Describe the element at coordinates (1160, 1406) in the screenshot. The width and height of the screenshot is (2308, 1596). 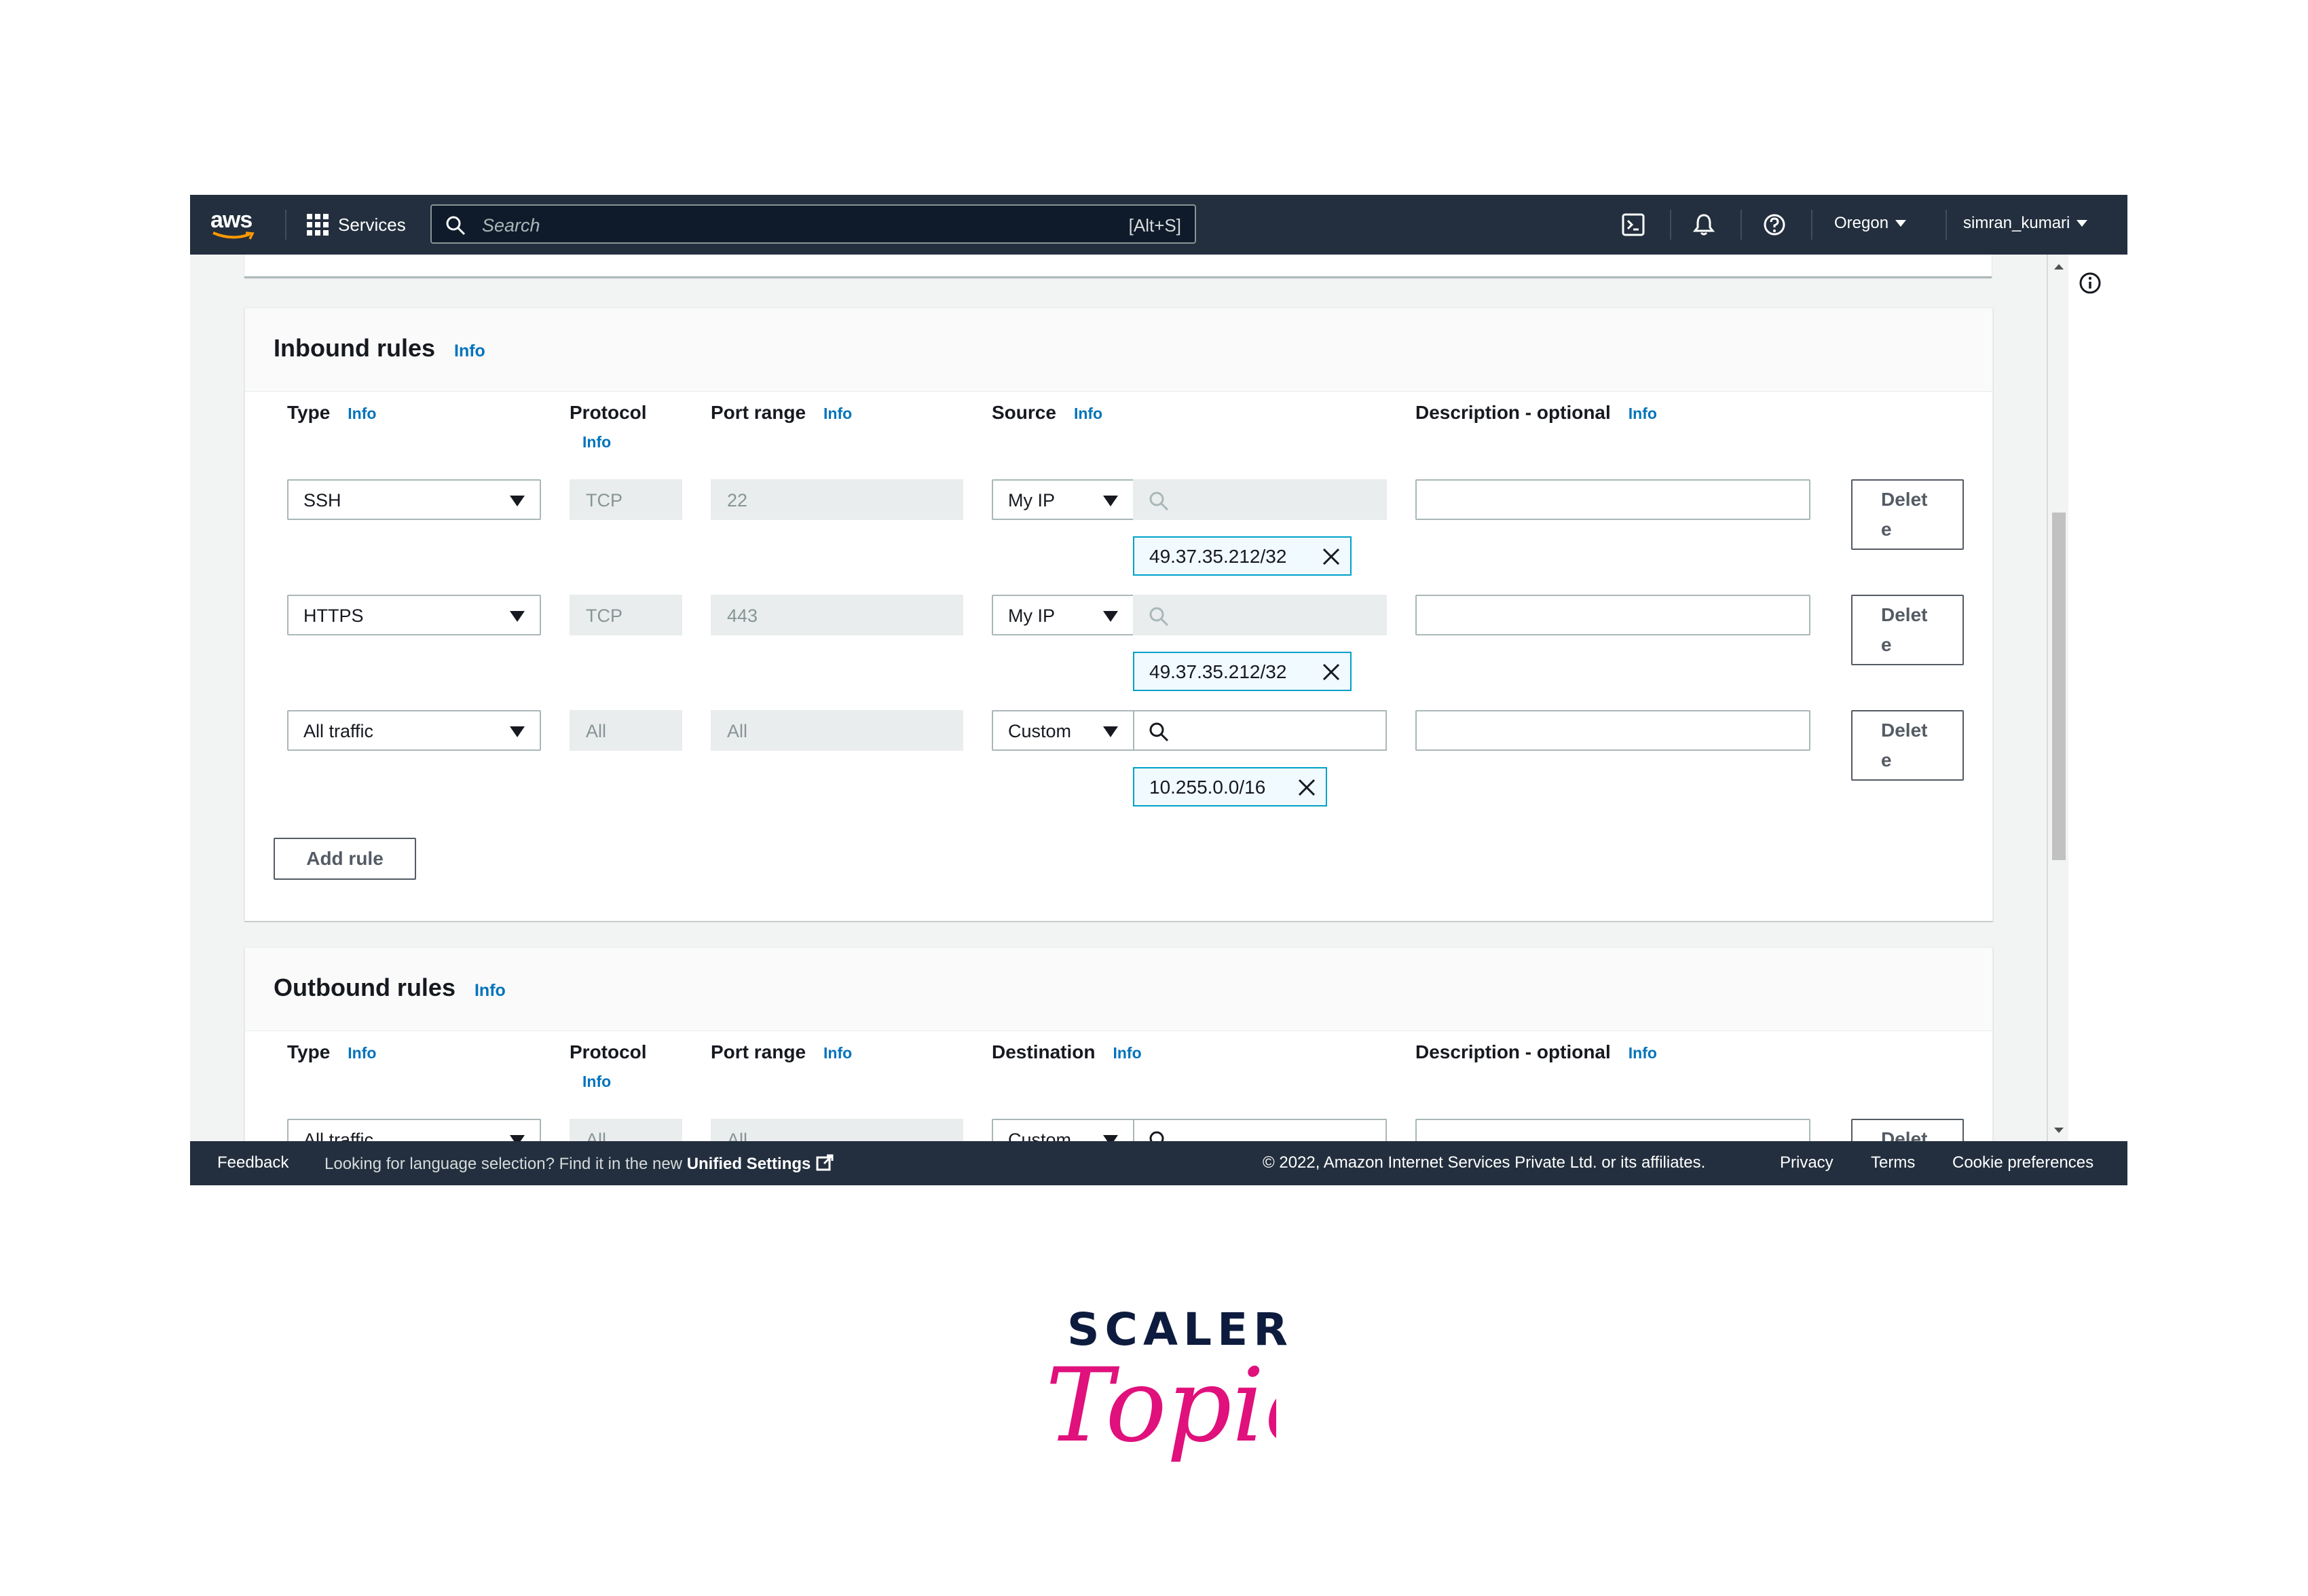
I see `topics-script-text: Topics` at that location.